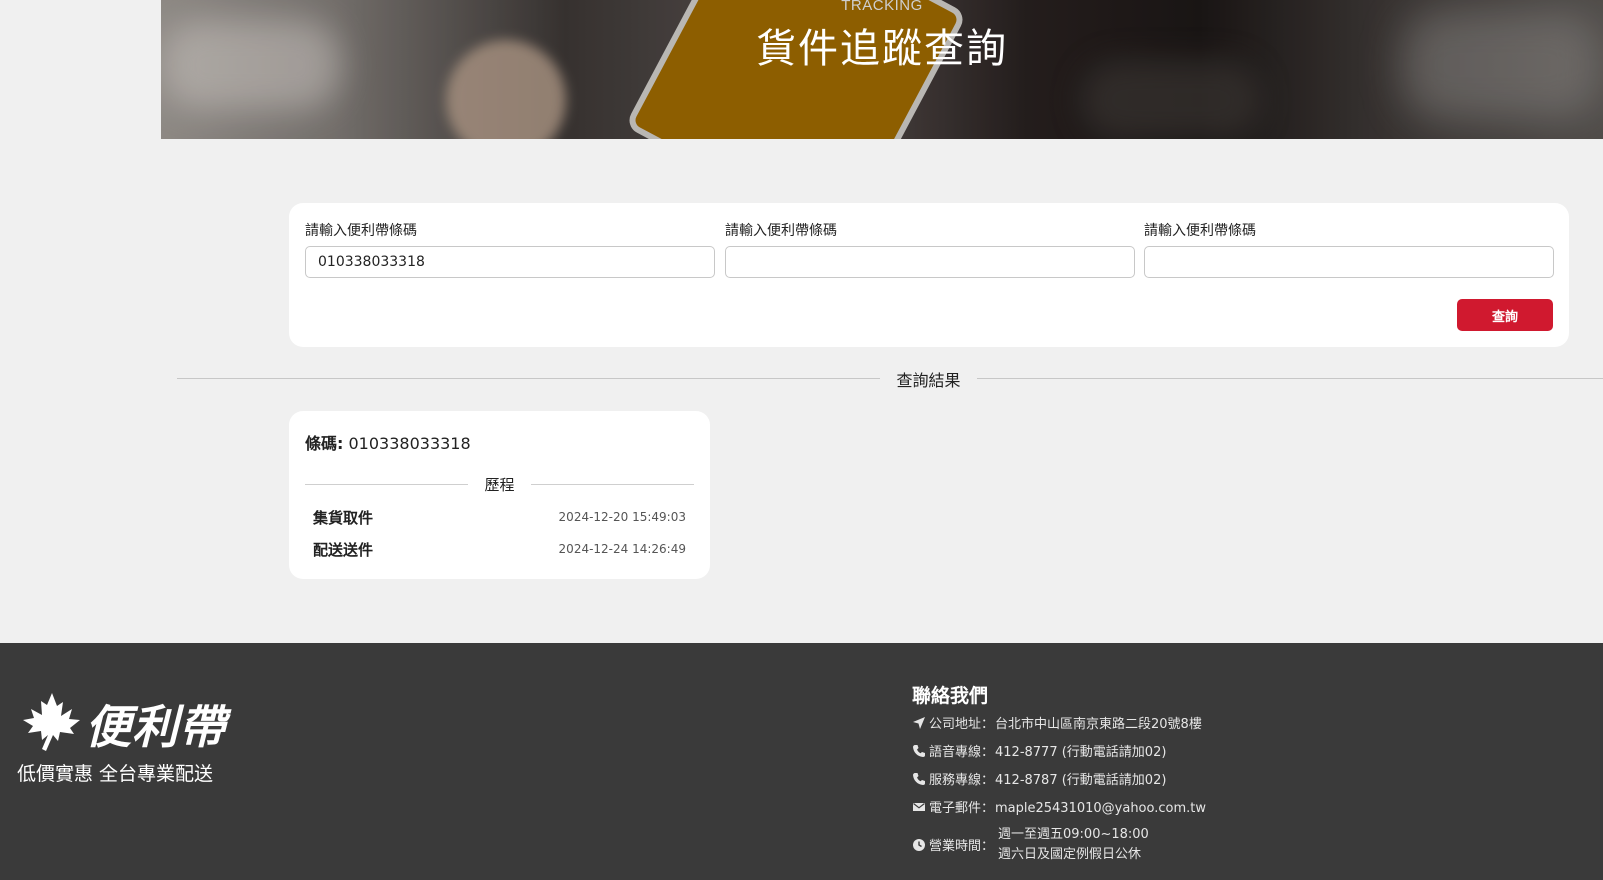 The height and width of the screenshot is (880, 1603). What do you see at coordinates (1080, 750) in the screenshot?
I see `voice-value: 412-8777 (行動電話請加02)` at bounding box center [1080, 750].